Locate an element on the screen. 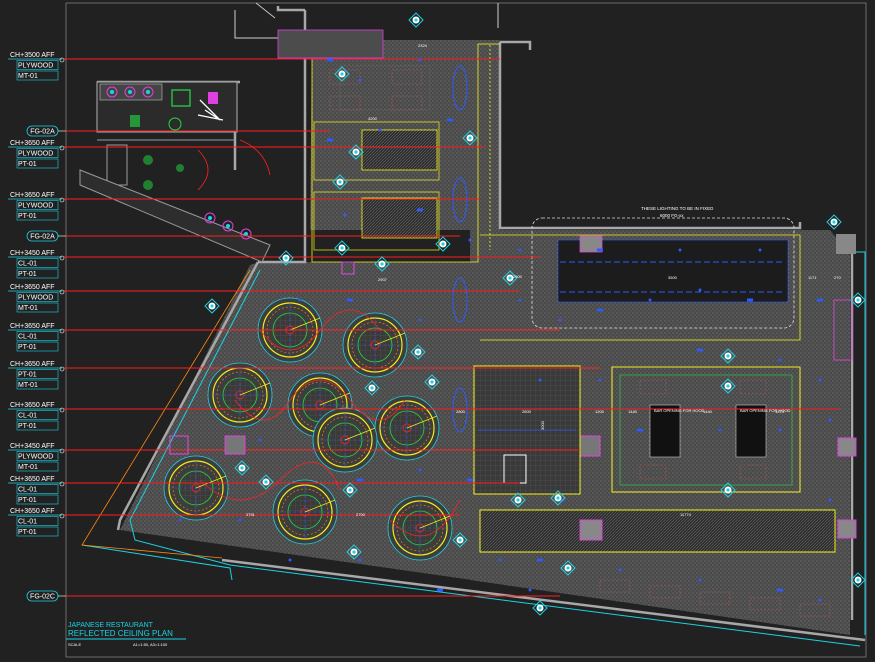 This screenshot has width=875, height=662. ceiling-tag-10: CH+3650 AFF CL-01 PT-01 is located at coordinates (36, 416).